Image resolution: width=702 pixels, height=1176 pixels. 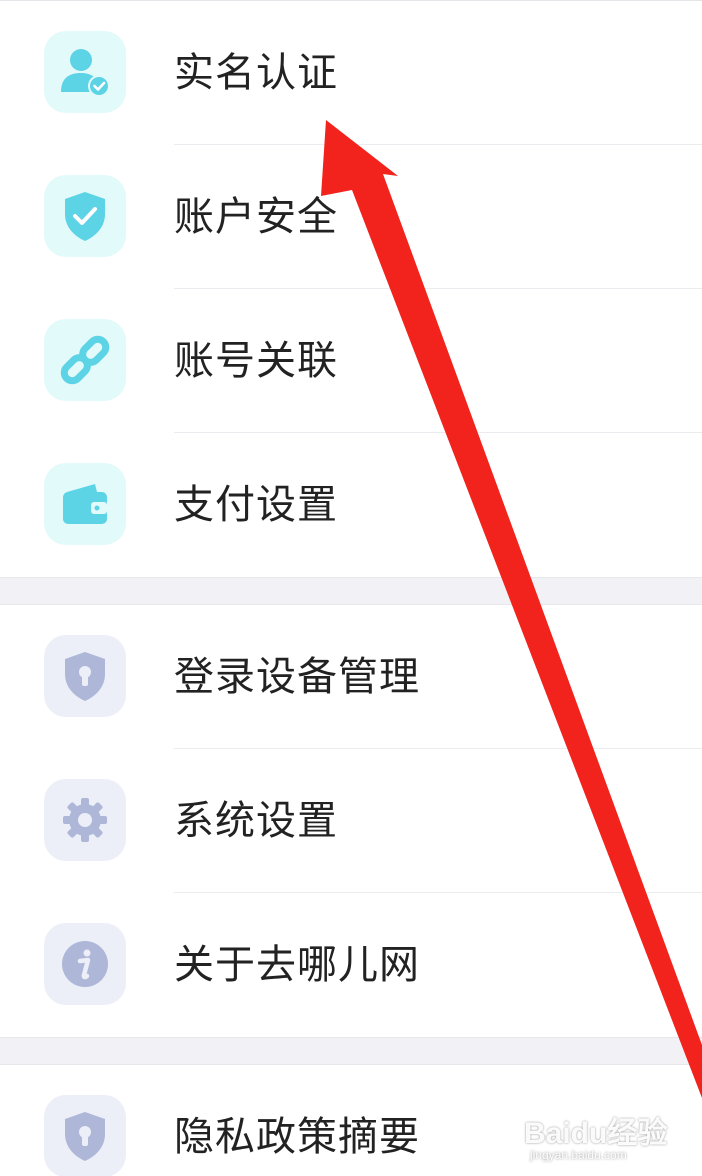 I want to click on menu-item-login-device-management: 登录设备管理, so click(x=351, y=677).